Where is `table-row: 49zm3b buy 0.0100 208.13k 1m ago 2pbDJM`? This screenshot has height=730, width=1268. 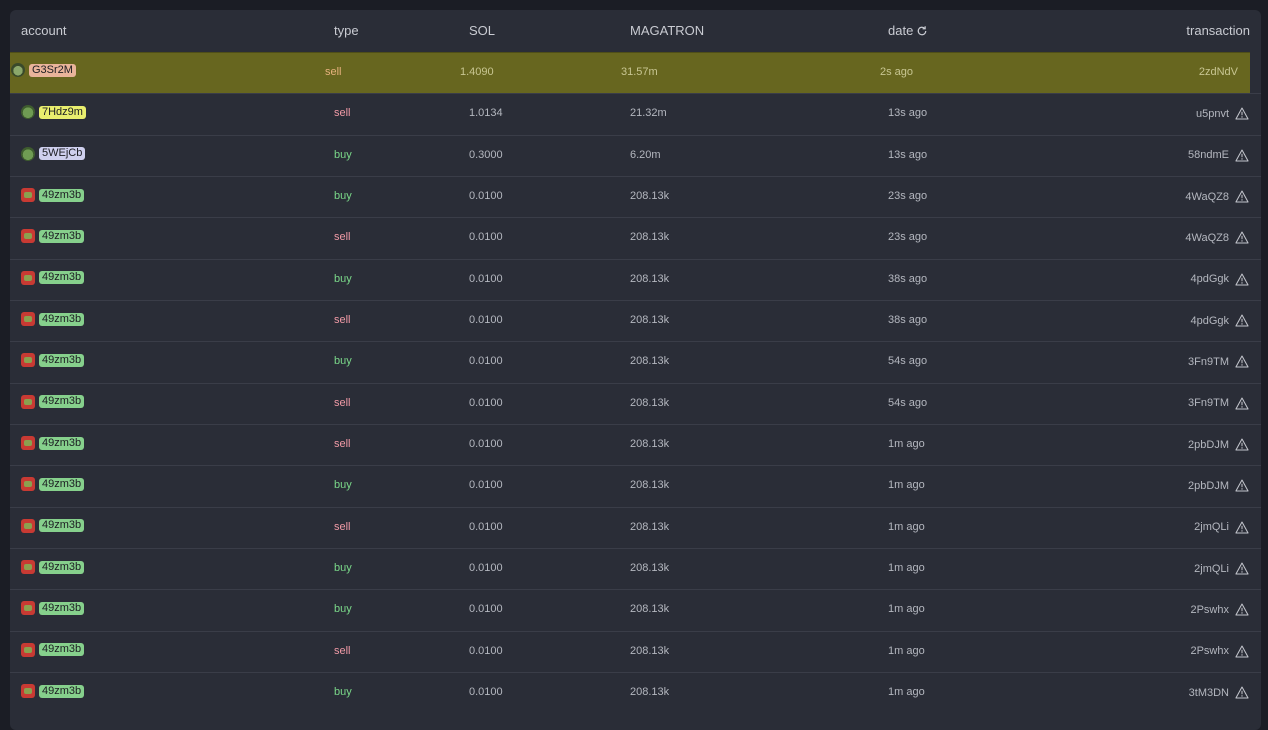 table-row: 49zm3b buy 0.0100 208.13k 1m ago 2pbDJM is located at coordinates (635, 485).